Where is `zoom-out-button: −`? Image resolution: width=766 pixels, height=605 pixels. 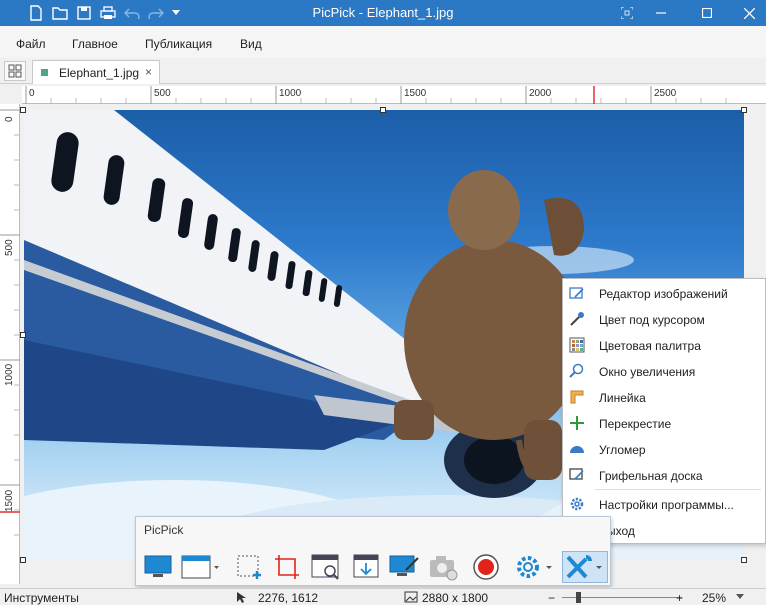 zoom-out-button: − is located at coordinates (551, 598).